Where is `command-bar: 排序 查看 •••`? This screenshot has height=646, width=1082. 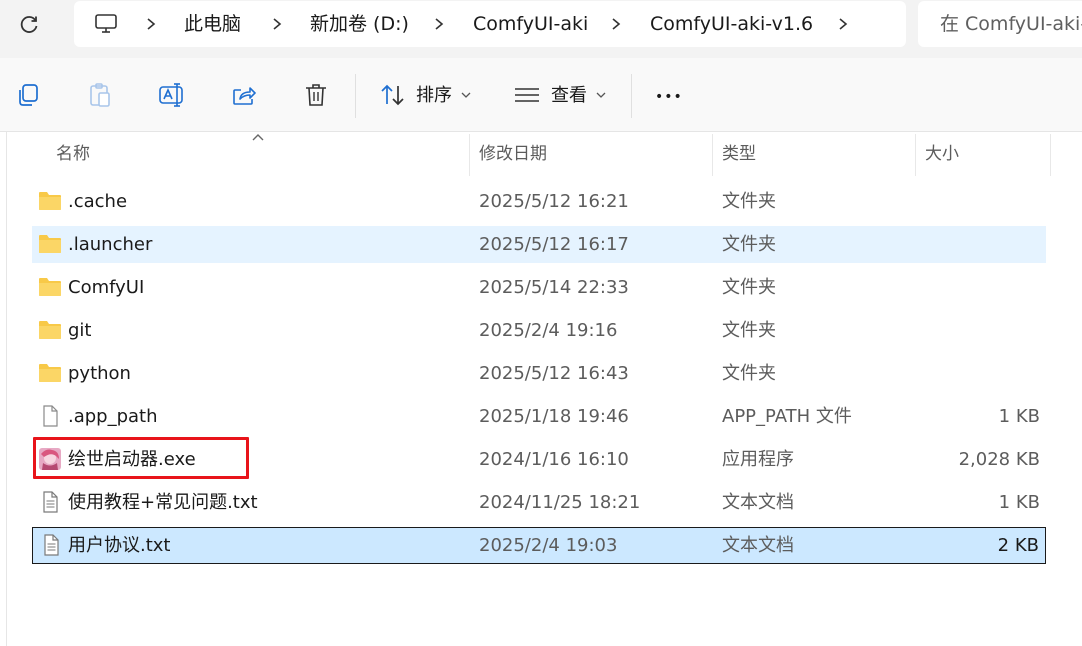 command-bar: 排序 查看 ••• is located at coordinates (541, 95).